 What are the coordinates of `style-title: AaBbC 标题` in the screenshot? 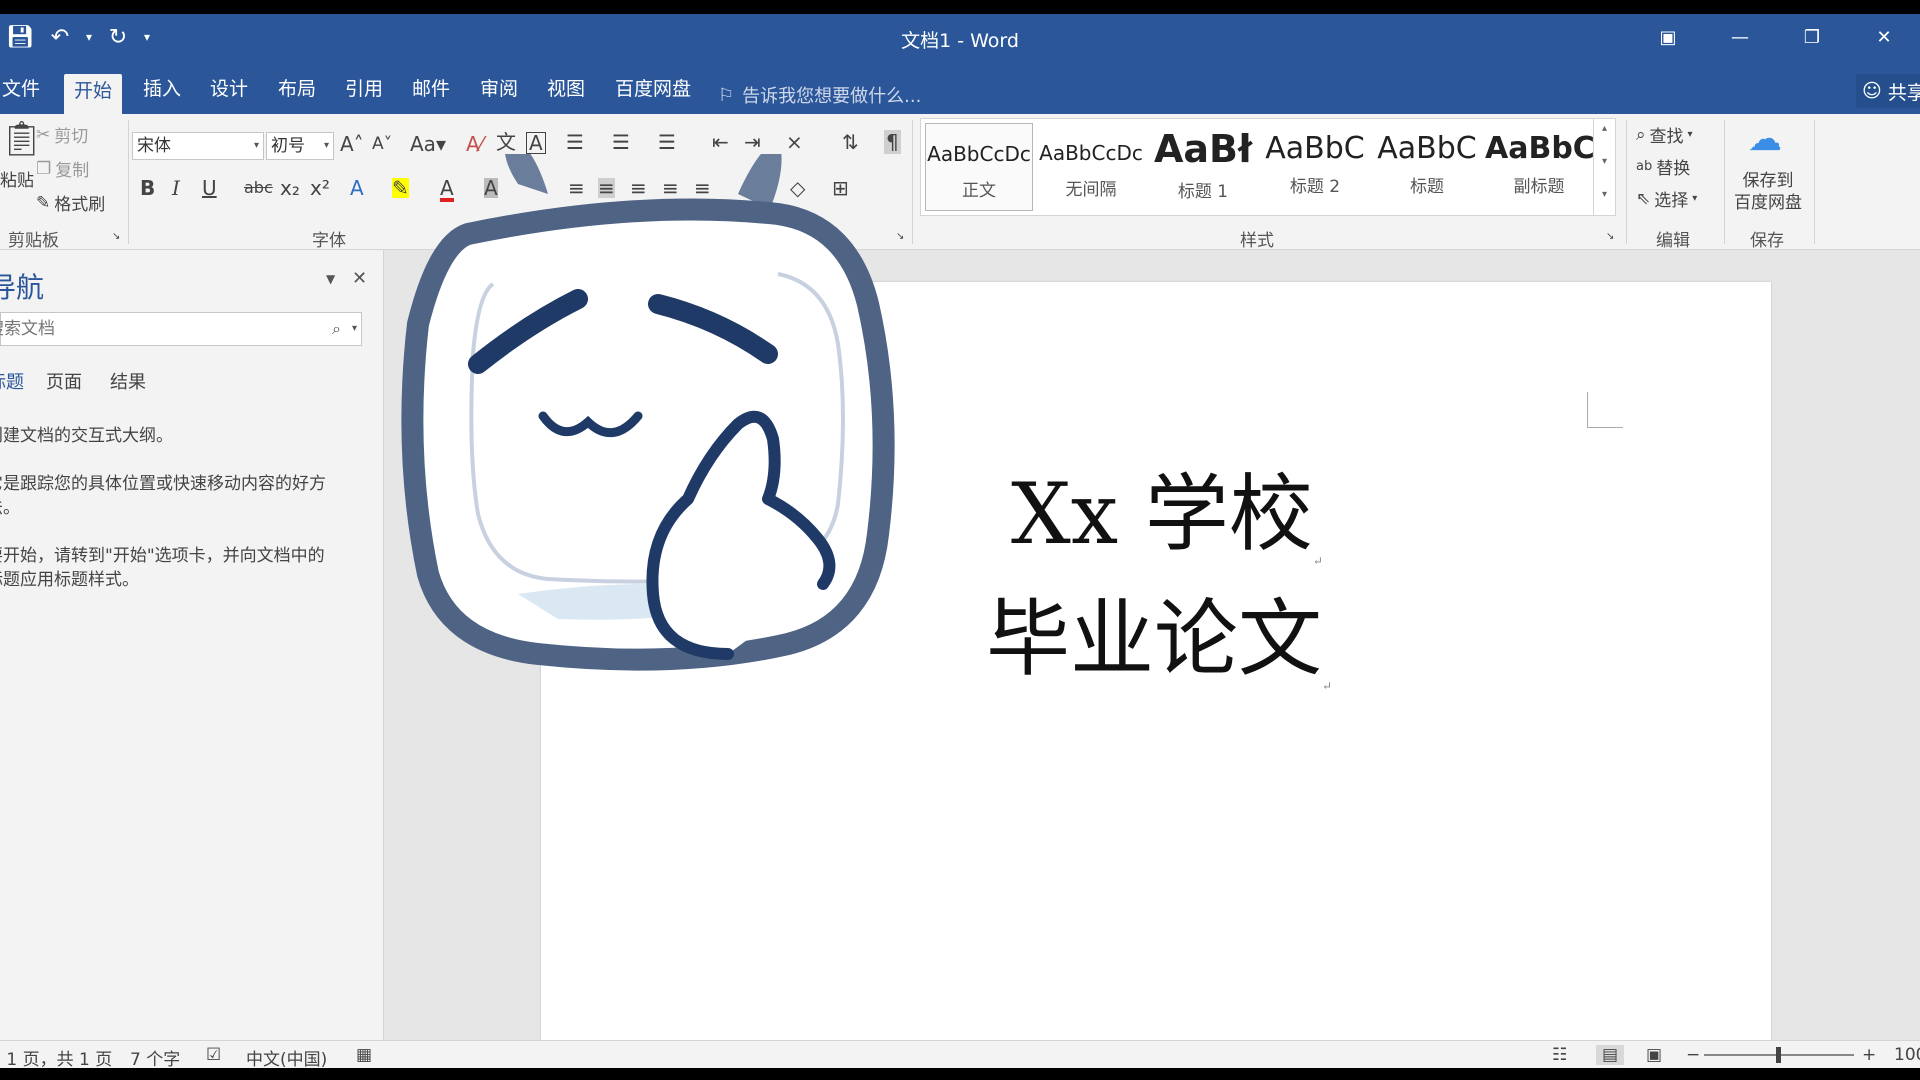 It's located at (1427, 167).